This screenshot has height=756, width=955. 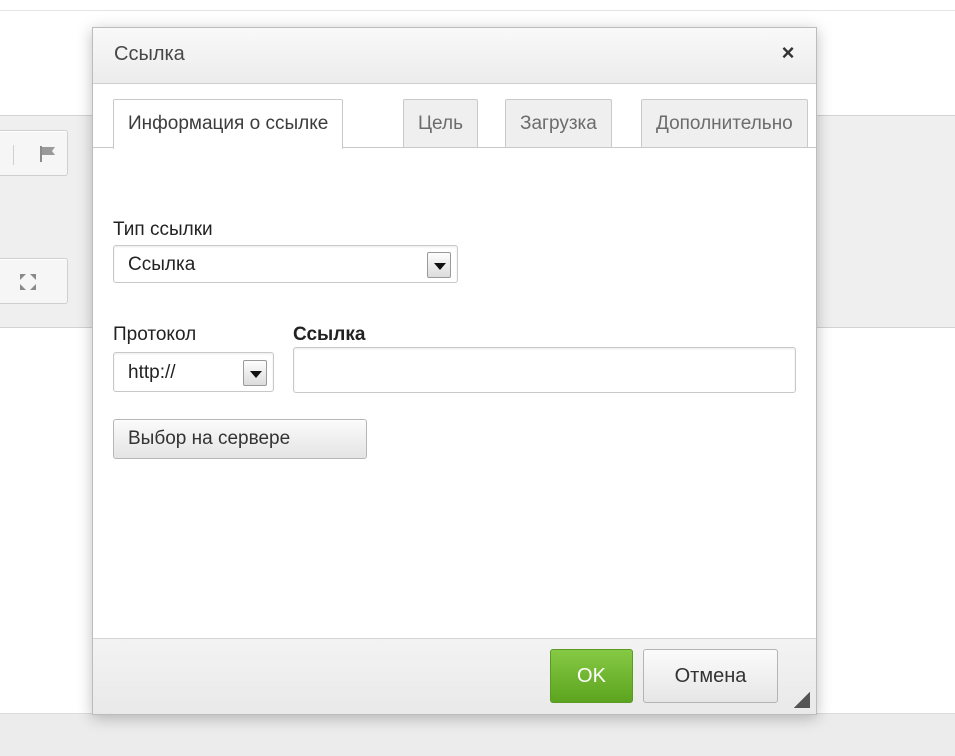 I want to click on url-input, so click(x=544, y=370).